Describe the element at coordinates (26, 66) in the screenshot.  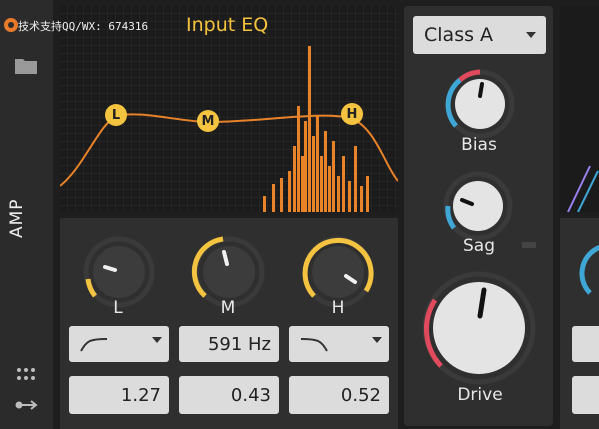
I see `folder-icon` at that location.